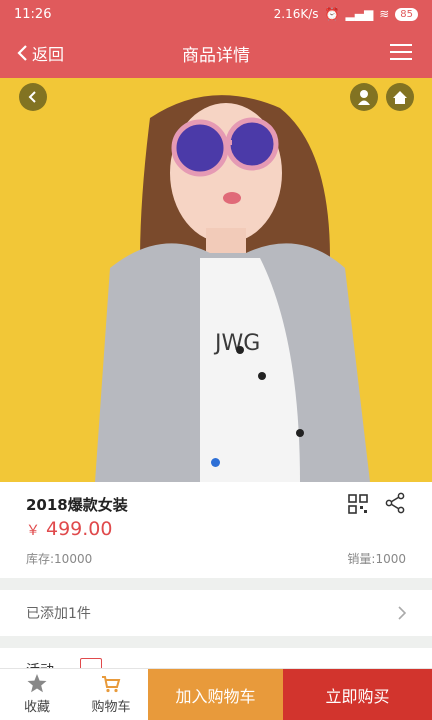  What do you see at coordinates (376, 559) in the screenshot?
I see `sales-count: 销量:1000` at bounding box center [376, 559].